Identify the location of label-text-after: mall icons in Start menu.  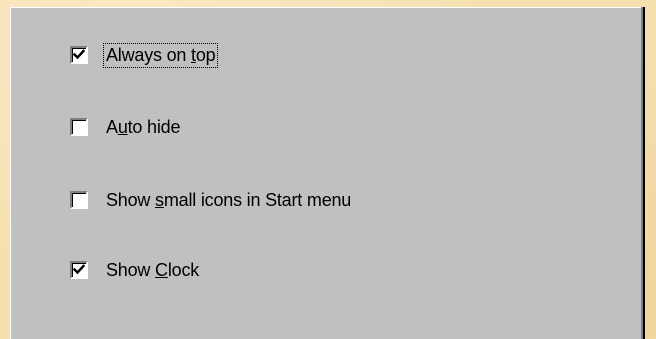
(257, 199).